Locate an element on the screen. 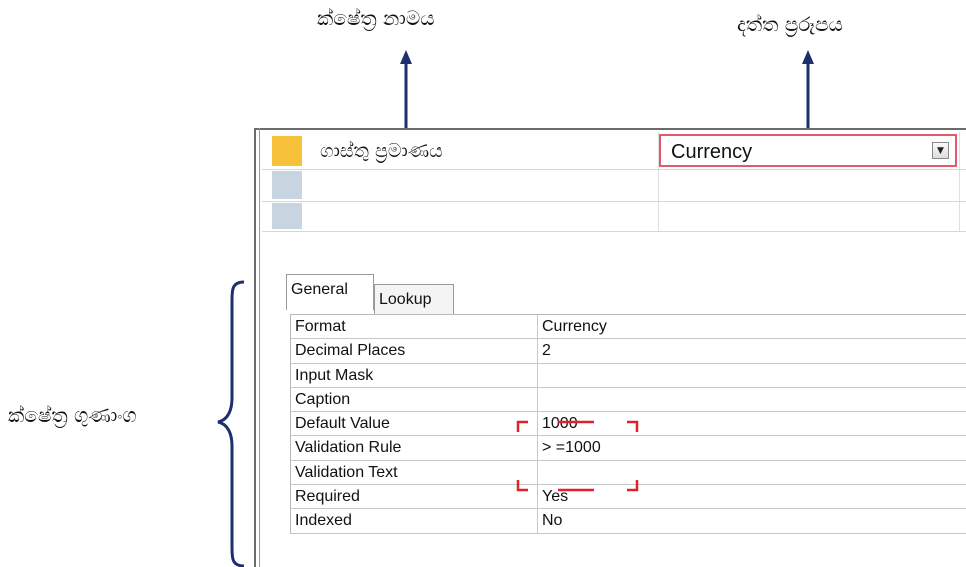  data-type-arrow is located at coordinates (808, 89).